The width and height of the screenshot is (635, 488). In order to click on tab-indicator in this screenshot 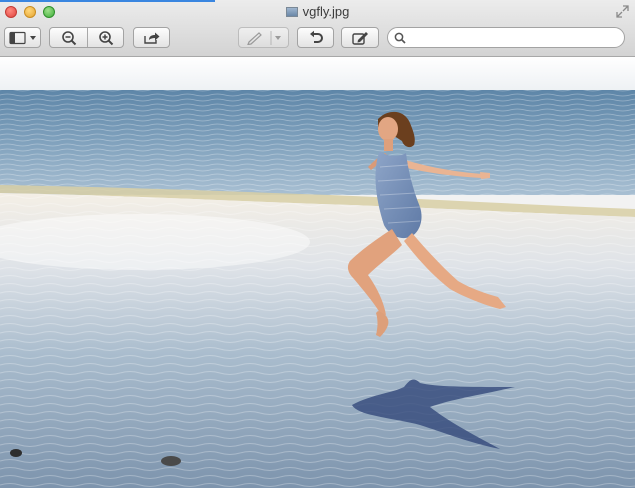, I will do `click(107, 1)`.